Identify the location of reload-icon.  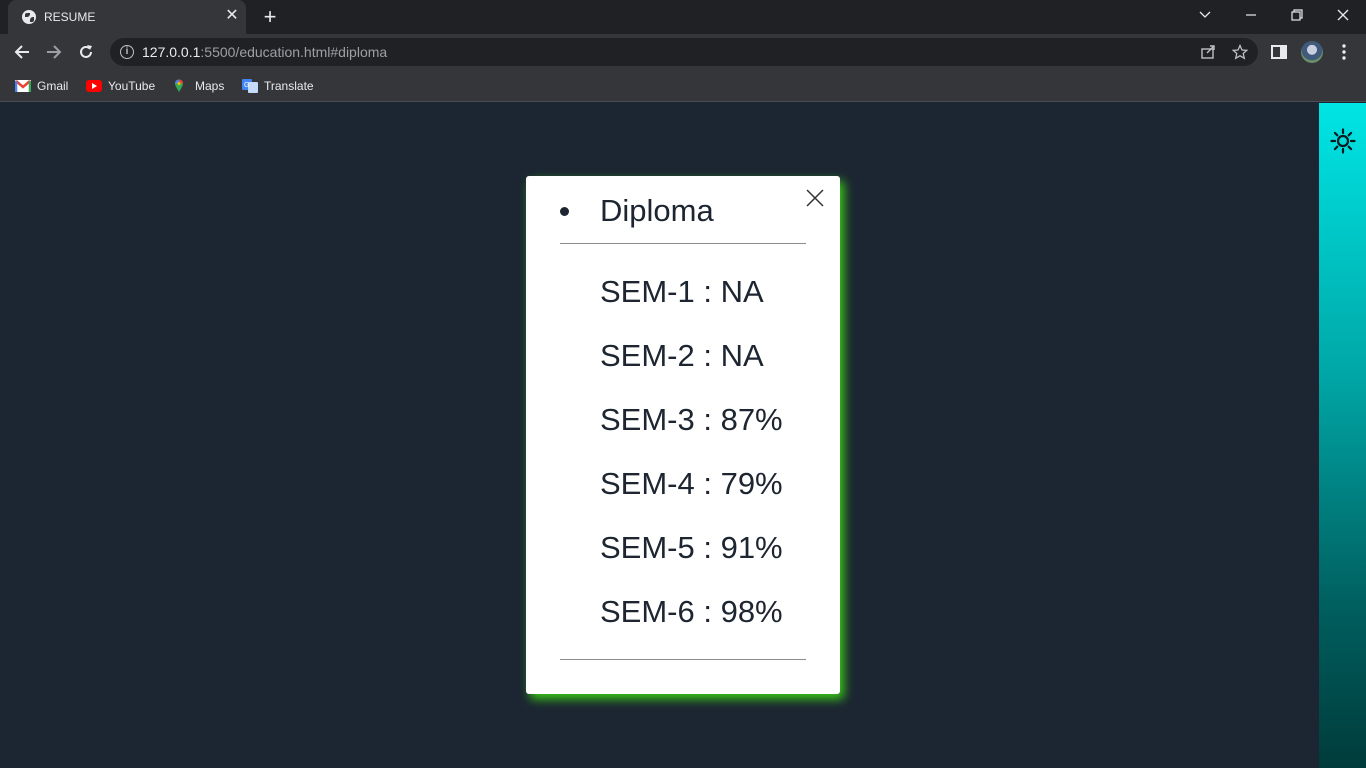
(86, 51).